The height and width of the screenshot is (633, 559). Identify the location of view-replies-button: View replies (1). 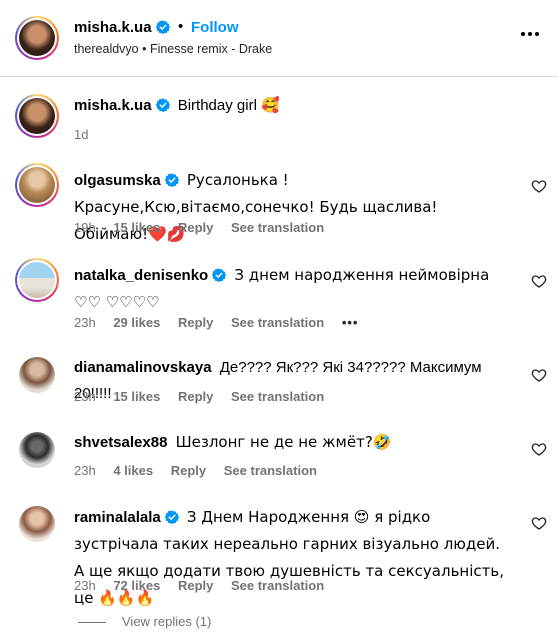
(144, 621).